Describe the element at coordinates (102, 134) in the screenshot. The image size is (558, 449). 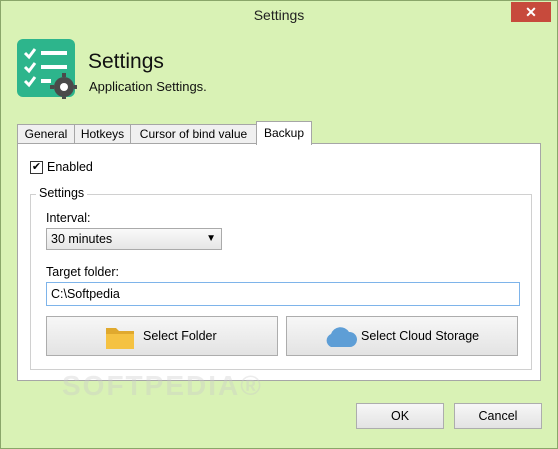
I see `tab-hotkeys: Hotkeys` at that location.